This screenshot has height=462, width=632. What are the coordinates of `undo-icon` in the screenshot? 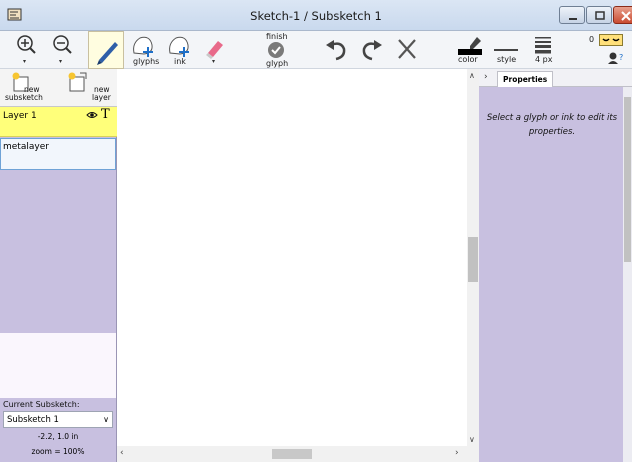 It's located at (336, 50).